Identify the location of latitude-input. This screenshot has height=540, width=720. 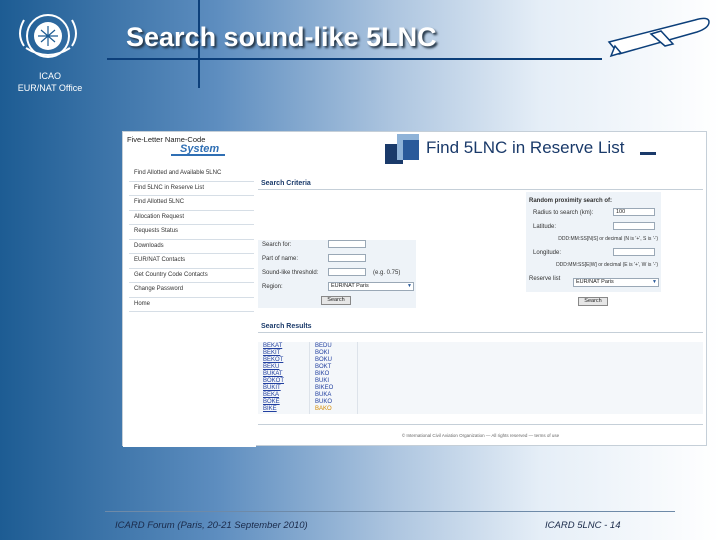
(634, 226).